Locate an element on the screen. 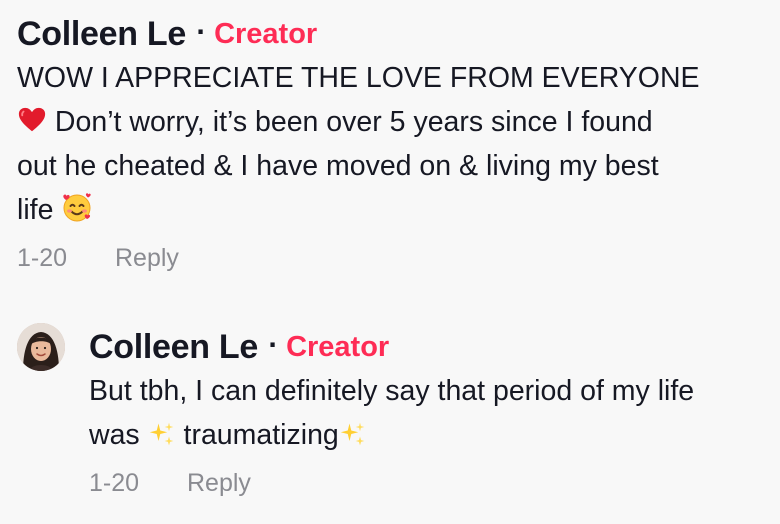 Image resolution: width=780 pixels, height=524 pixels. comment-line-text: life is located at coordinates (35, 210).